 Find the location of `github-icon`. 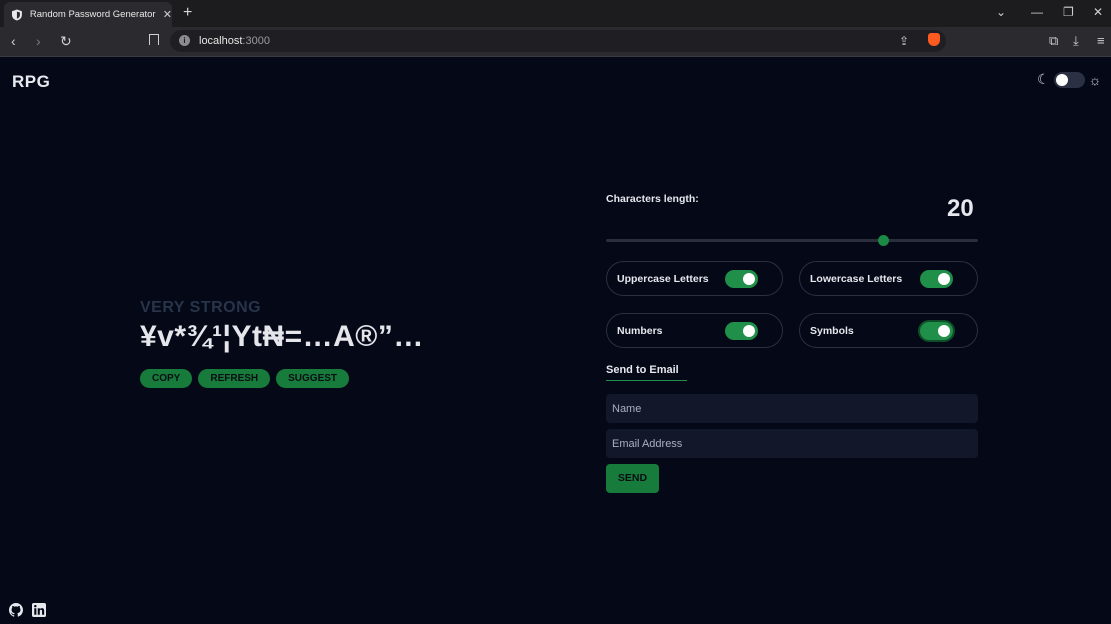

github-icon is located at coordinates (16, 610).